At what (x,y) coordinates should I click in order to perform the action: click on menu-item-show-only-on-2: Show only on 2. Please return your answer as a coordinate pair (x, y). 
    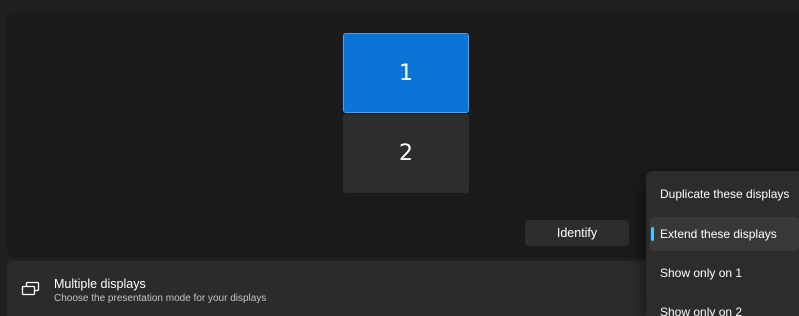
    Looking at the image, I should click on (724, 305).